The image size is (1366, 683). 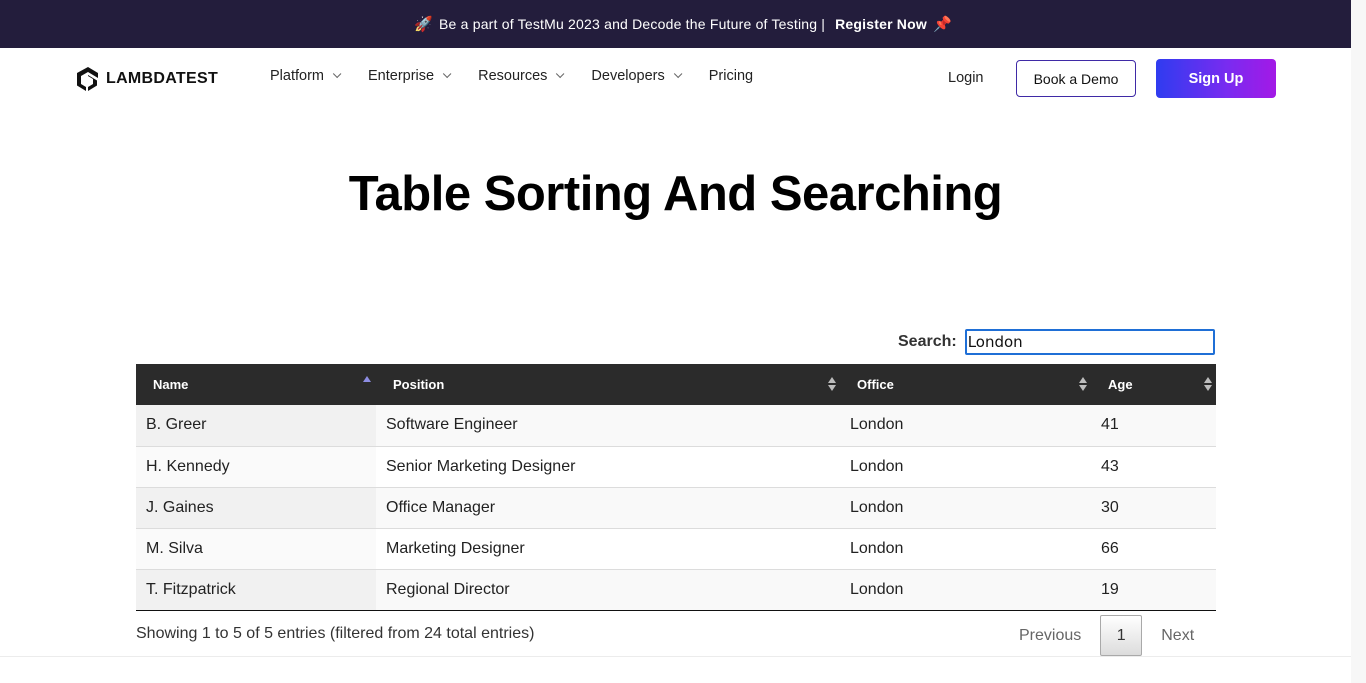 I want to click on lambdatest-logo: LAMBDATEST, so click(x=147, y=79).